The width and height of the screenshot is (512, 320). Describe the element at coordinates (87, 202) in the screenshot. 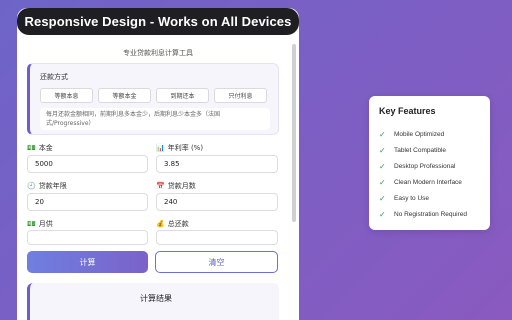

I see `years-input: 20` at that location.